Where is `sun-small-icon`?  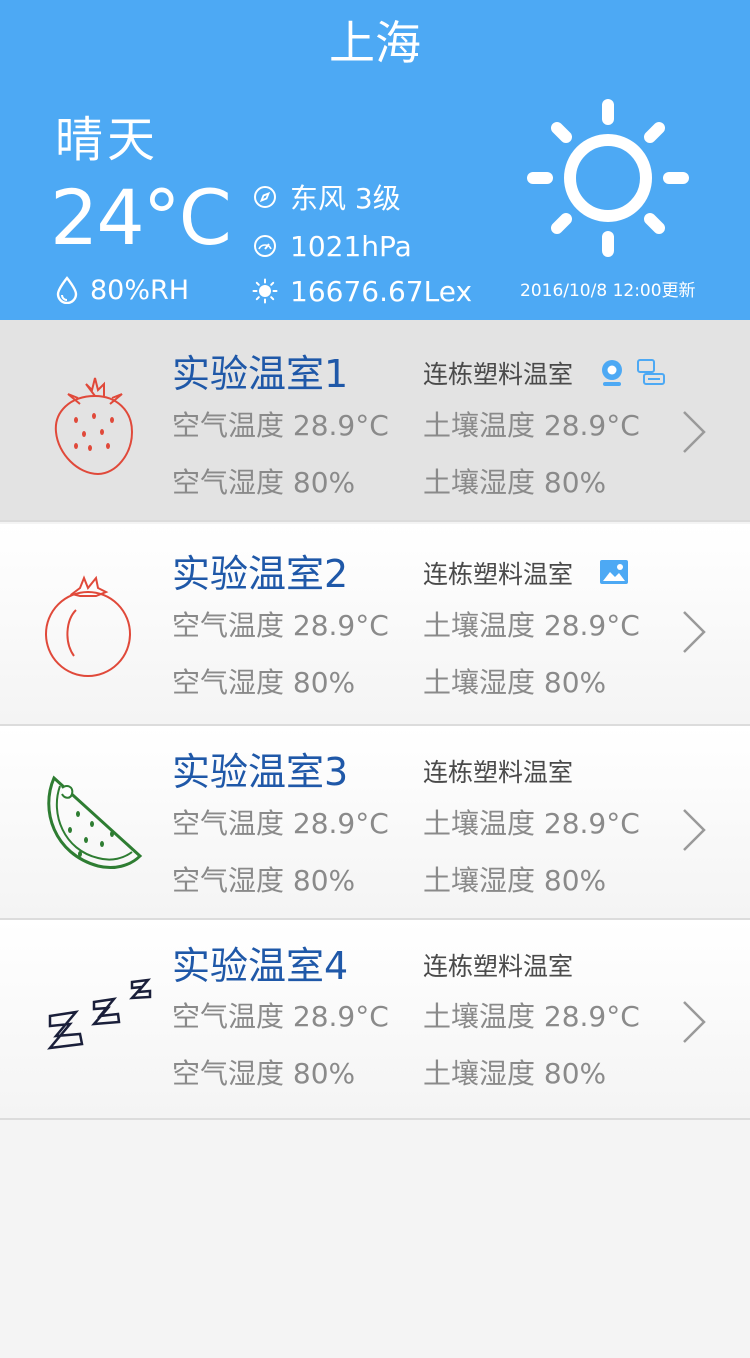
sun-small-icon is located at coordinates (265, 291).